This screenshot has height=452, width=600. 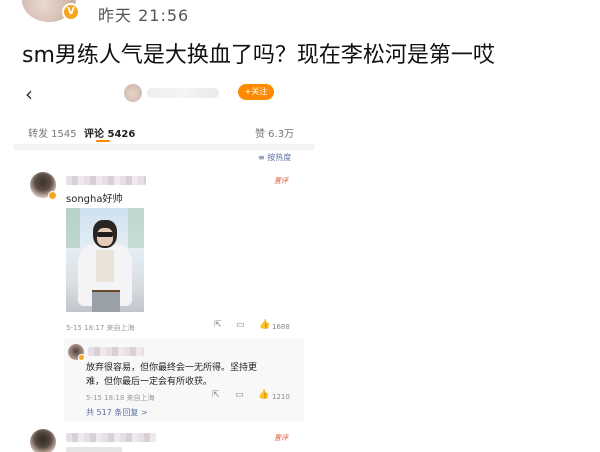 I want to click on like-count: 1210, so click(x=281, y=397).